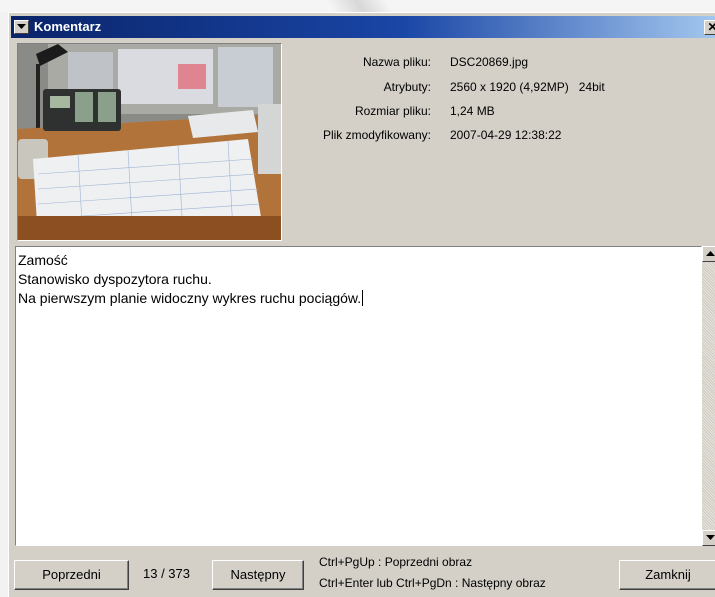 This screenshot has height=597, width=715. I want to click on attributes-label: Atrybuty:, so click(407, 87).